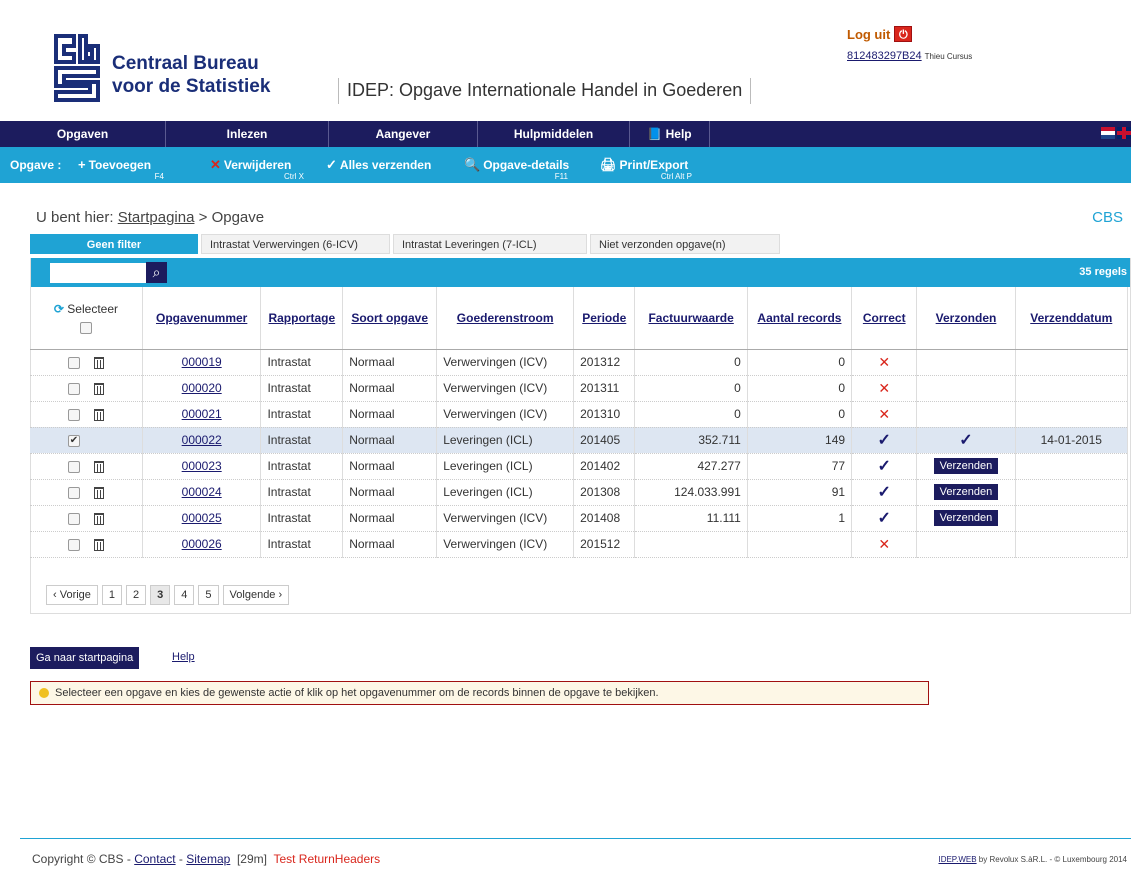  Describe the element at coordinates (670, 134) in the screenshot. I see `nav-help: 📘 Help` at that location.